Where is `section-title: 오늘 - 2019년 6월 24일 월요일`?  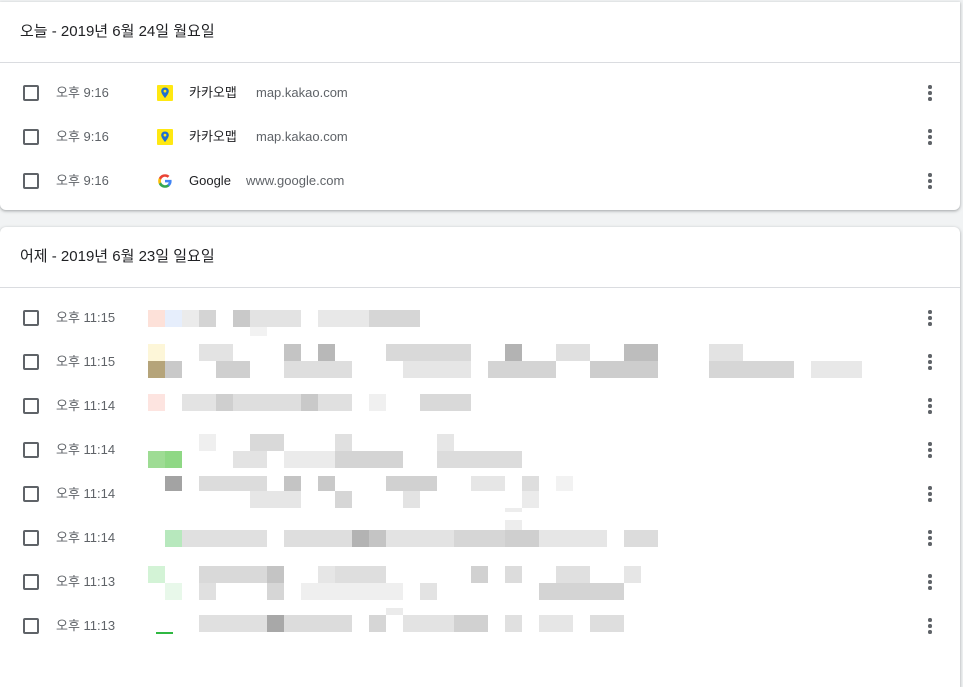 section-title: 오늘 - 2019년 6월 24일 월요일 is located at coordinates (480, 32).